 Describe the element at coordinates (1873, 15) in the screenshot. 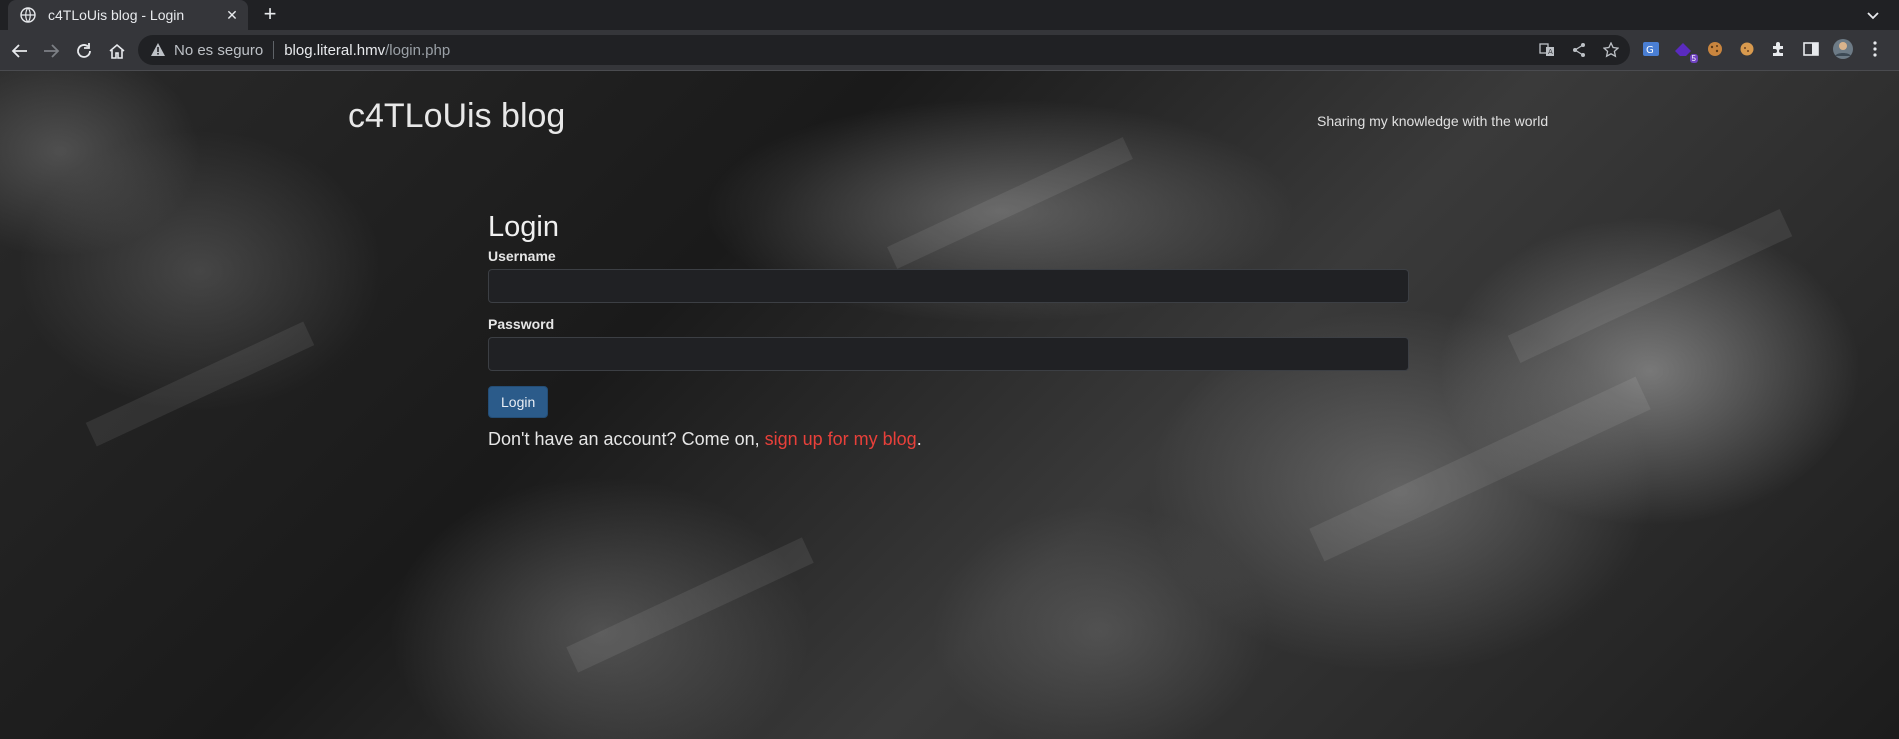

I see `chevron-down-icon` at that location.